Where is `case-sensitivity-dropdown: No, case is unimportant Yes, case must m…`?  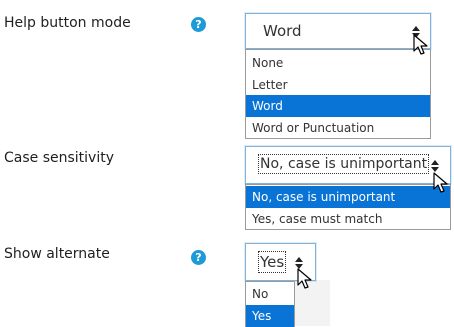
case-sensitivity-dropdown: No, case is unimportant Yes, case must m… is located at coordinates (348, 207).